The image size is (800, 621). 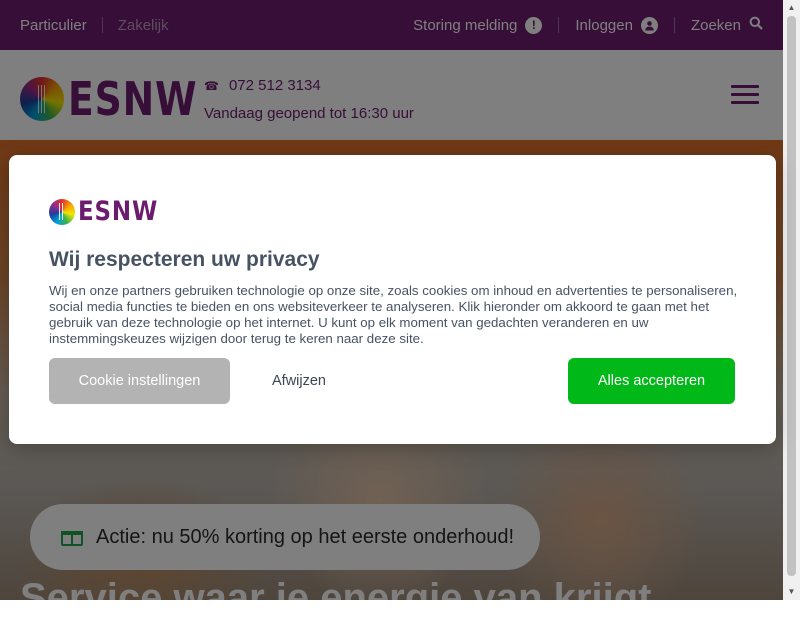 I want to click on page-scrollbar: ▲ ▼, so click(x=791, y=300).